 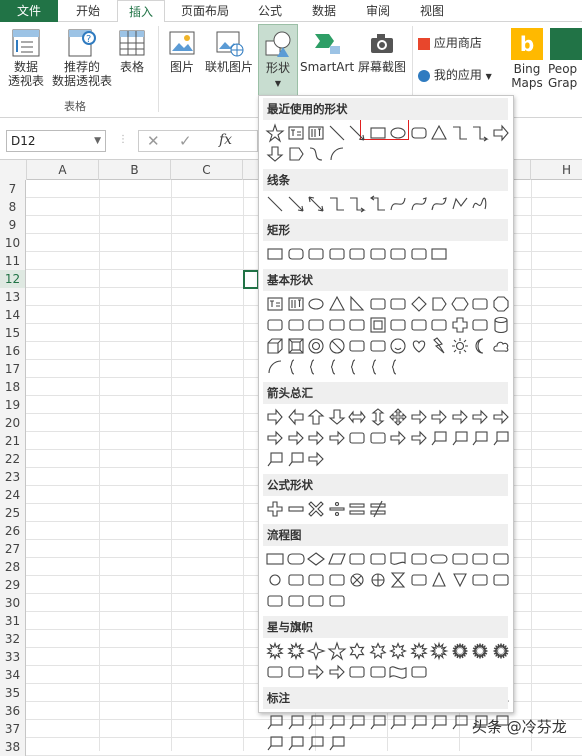 What do you see at coordinates (460, 76) in the screenshot?
I see `my-apps-button: 我的应用 ▼` at bounding box center [460, 76].